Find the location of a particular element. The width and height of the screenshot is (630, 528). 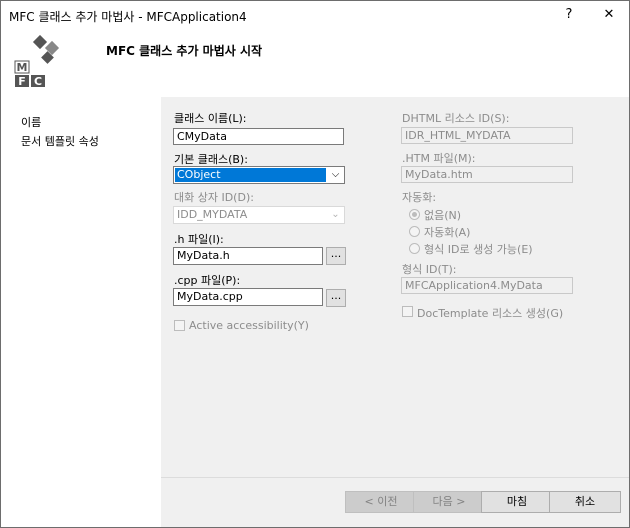

next-button: 다음 > is located at coordinates (449, 502).